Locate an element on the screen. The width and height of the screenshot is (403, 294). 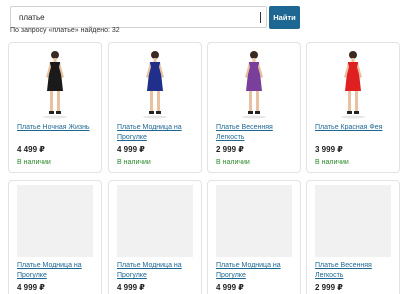
product-name-link: Платье Красная Фея is located at coordinates (355, 128).